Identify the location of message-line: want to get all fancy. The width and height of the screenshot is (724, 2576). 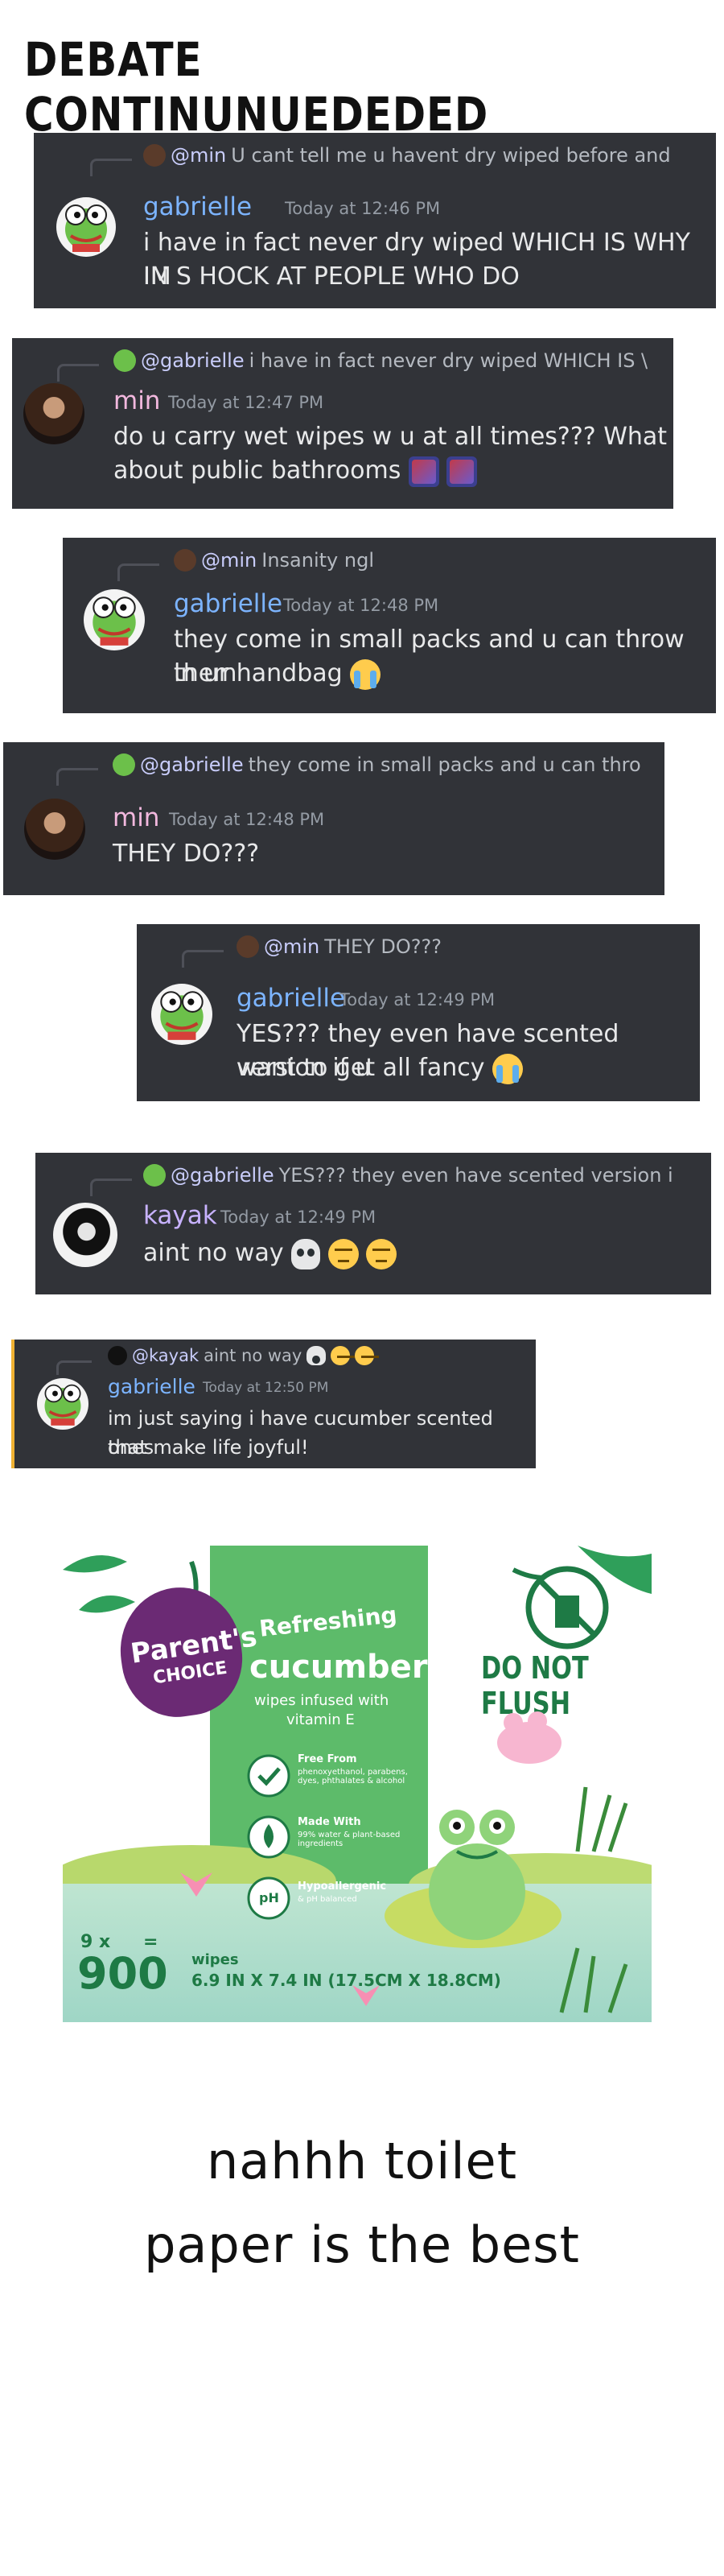
(380, 1068).